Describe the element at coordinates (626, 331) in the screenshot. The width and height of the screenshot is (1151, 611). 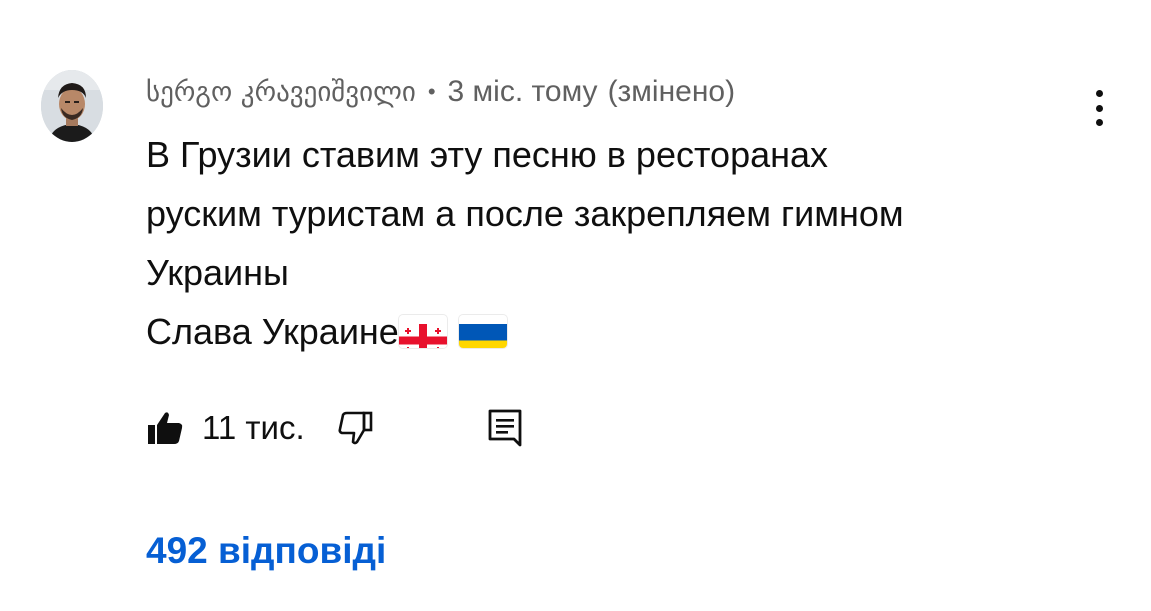
I see `comment-text-last-line: Слава Украине` at that location.